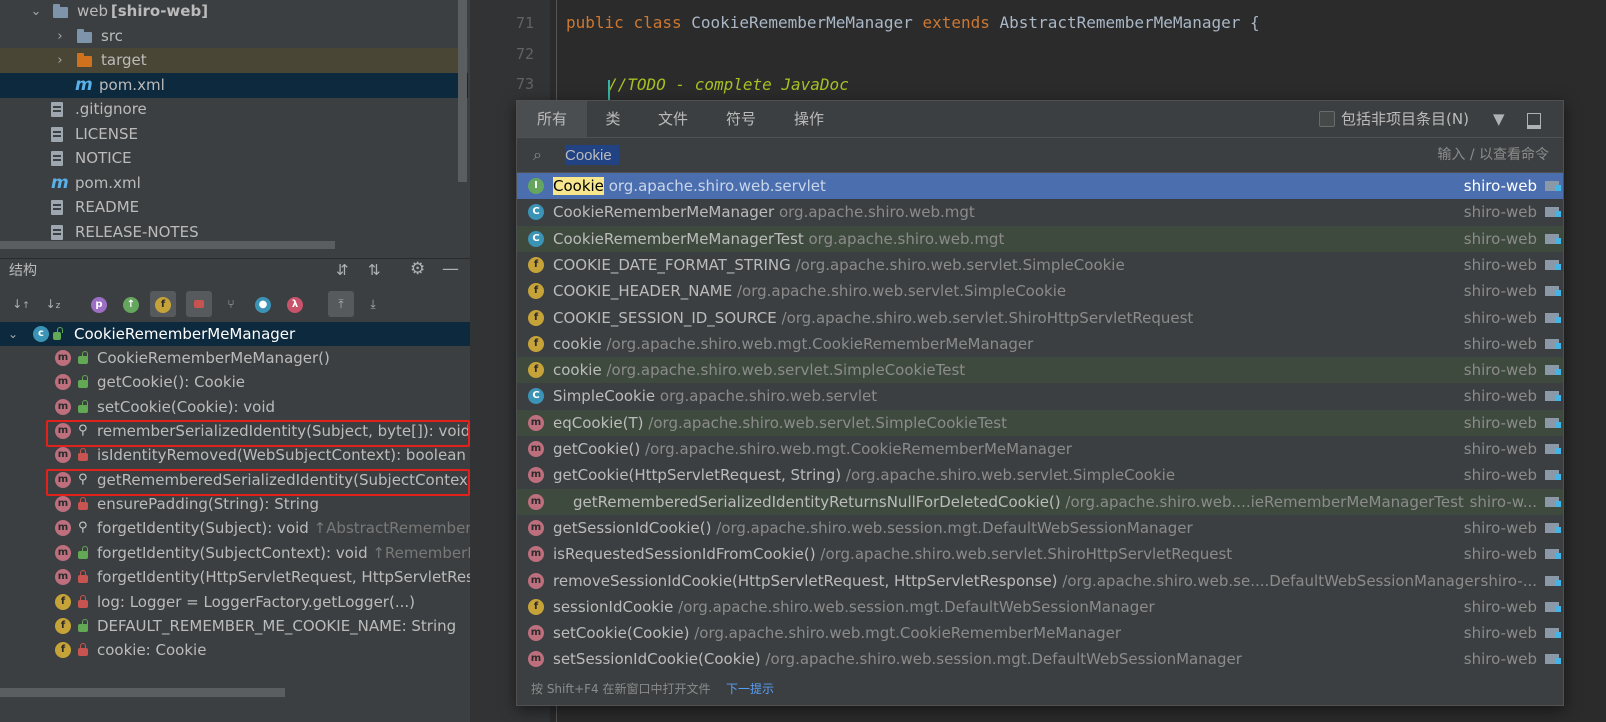 The width and height of the screenshot is (1606, 722). I want to click on include-non-project-label: 包括非项目条目(N), so click(1405, 119).